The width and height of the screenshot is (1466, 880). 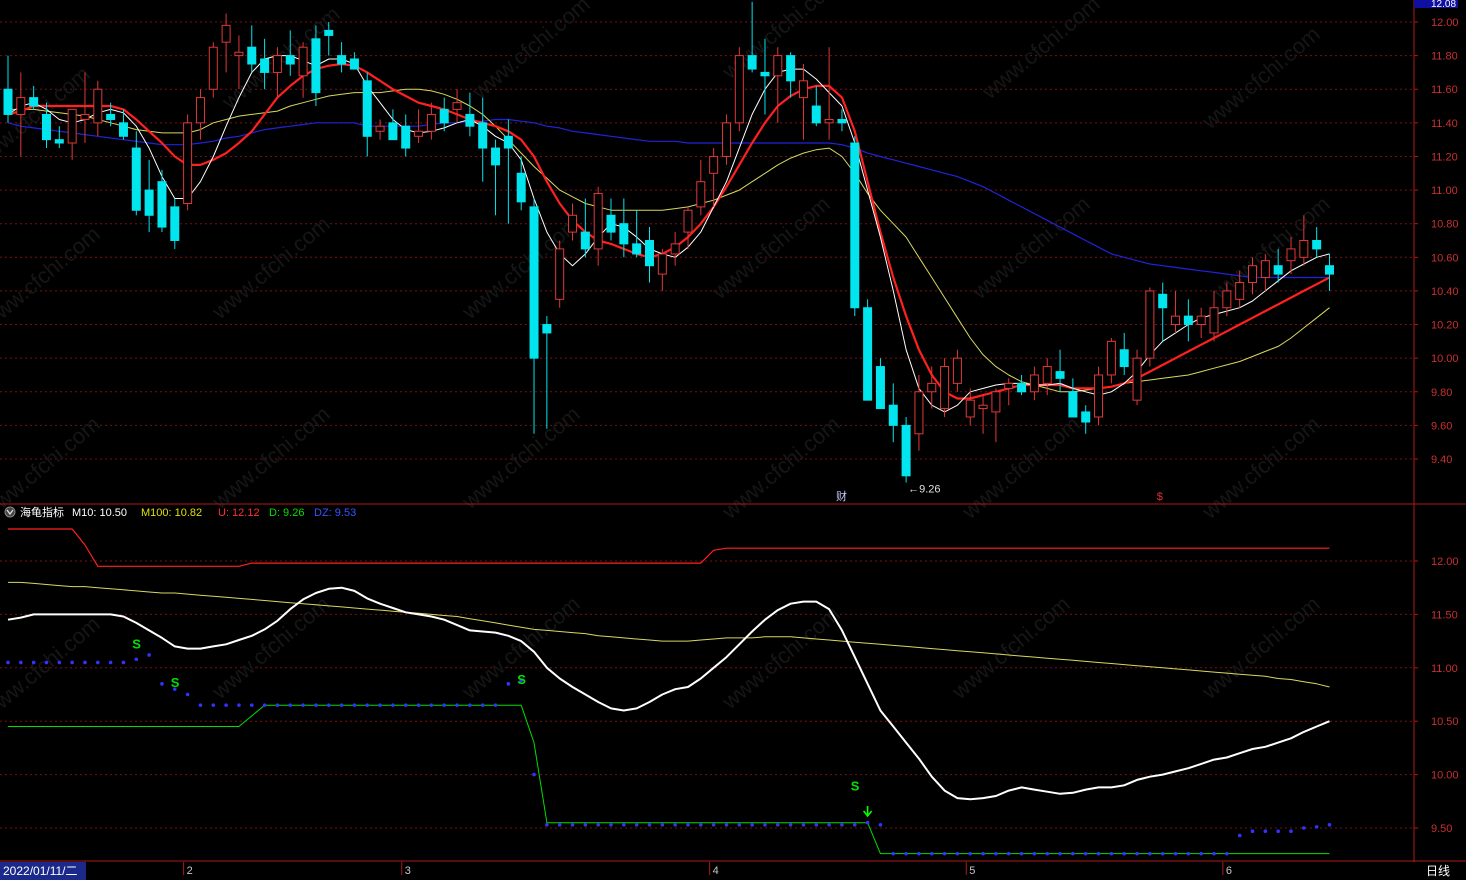 I want to click on legend-m10: M10: 10.50, so click(x=99, y=513).